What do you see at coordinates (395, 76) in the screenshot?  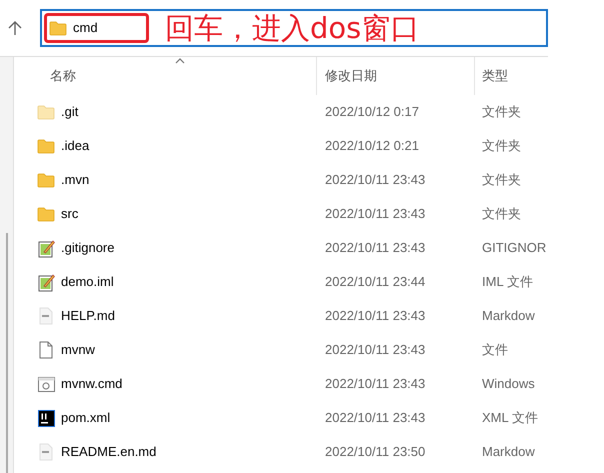 I see `column-header: 修改日期` at bounding box center [395, 76].